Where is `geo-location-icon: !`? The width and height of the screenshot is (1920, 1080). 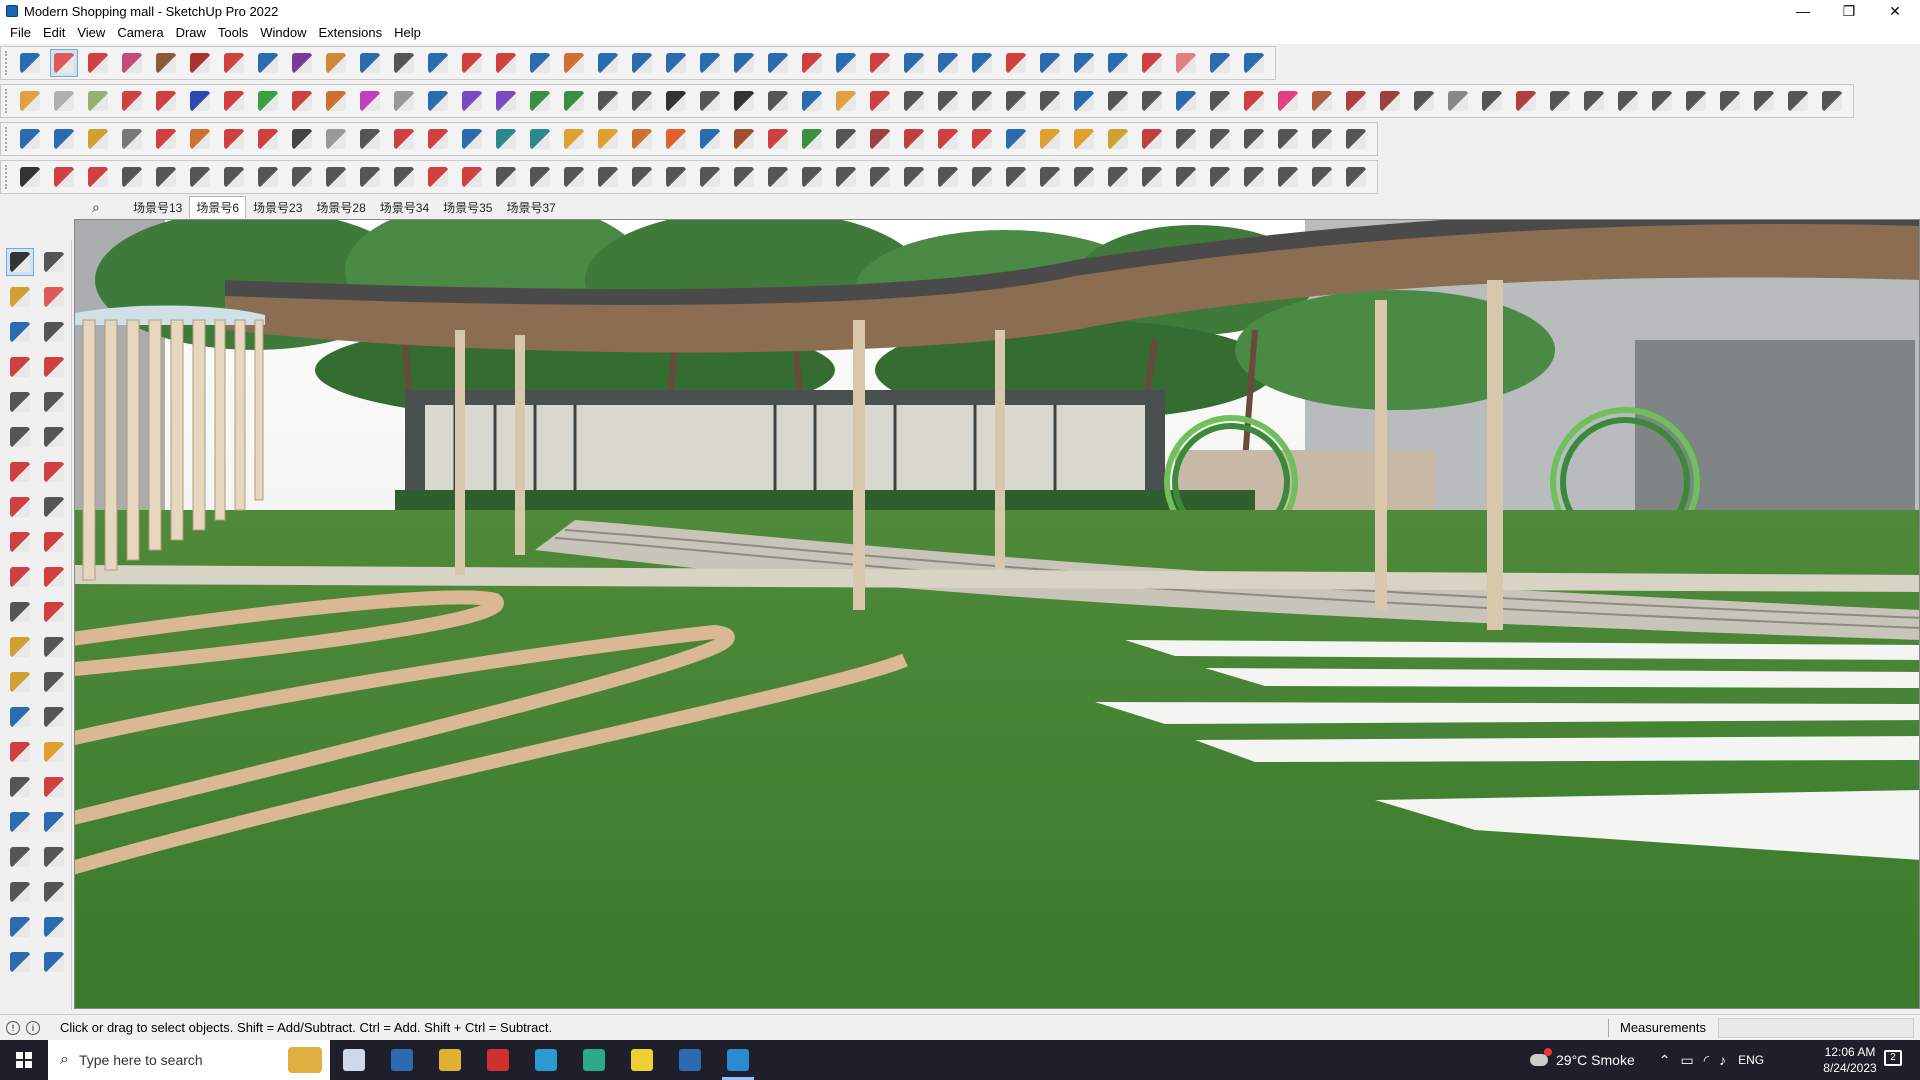
geo-location-icon: ! is located at coordinates (13, 1027).